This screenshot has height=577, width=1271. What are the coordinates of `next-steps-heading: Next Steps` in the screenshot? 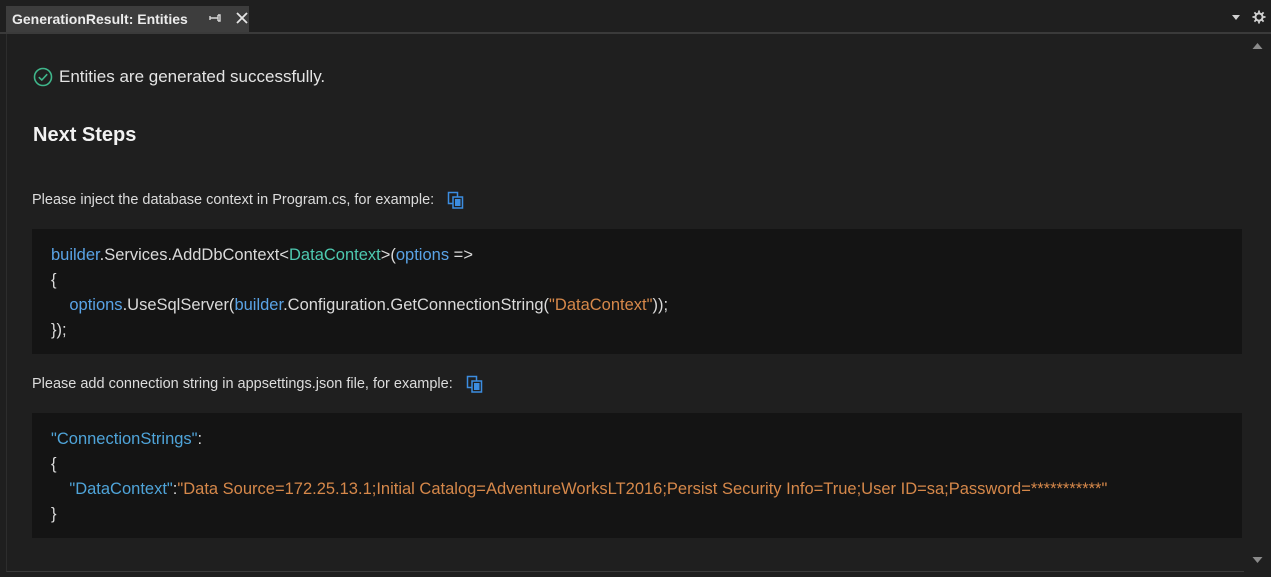 It's located at (85, 135).